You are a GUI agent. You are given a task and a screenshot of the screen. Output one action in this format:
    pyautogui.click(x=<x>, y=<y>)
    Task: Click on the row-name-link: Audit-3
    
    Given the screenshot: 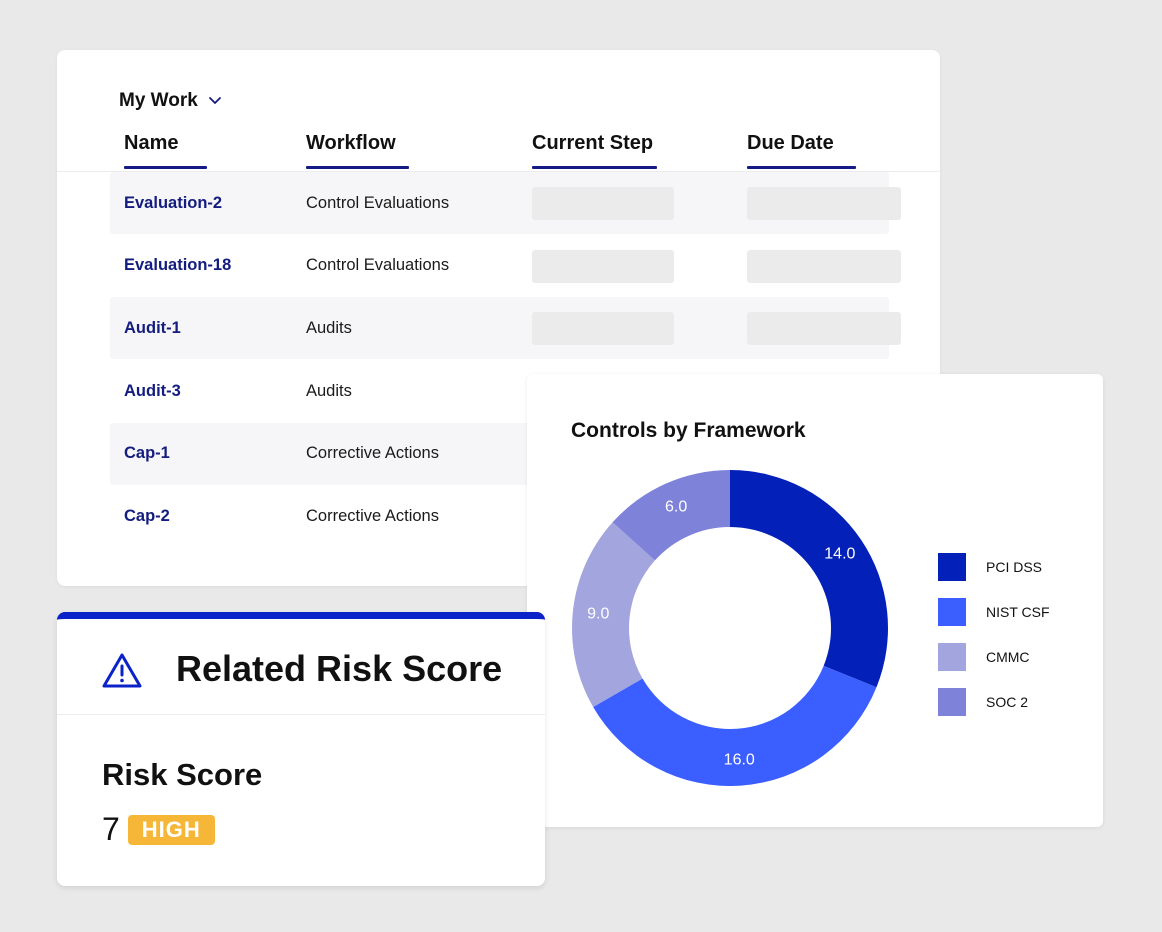 What is the action you would take?
    pyautogui.click(x=152, y=391)
    